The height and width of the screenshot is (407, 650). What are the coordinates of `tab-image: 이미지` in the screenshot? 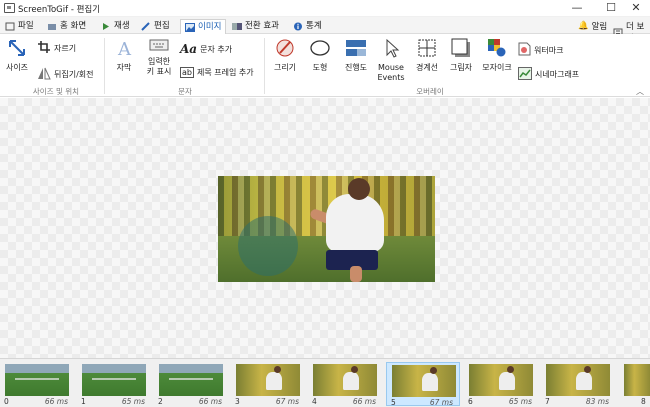 It's located at (203, 26).